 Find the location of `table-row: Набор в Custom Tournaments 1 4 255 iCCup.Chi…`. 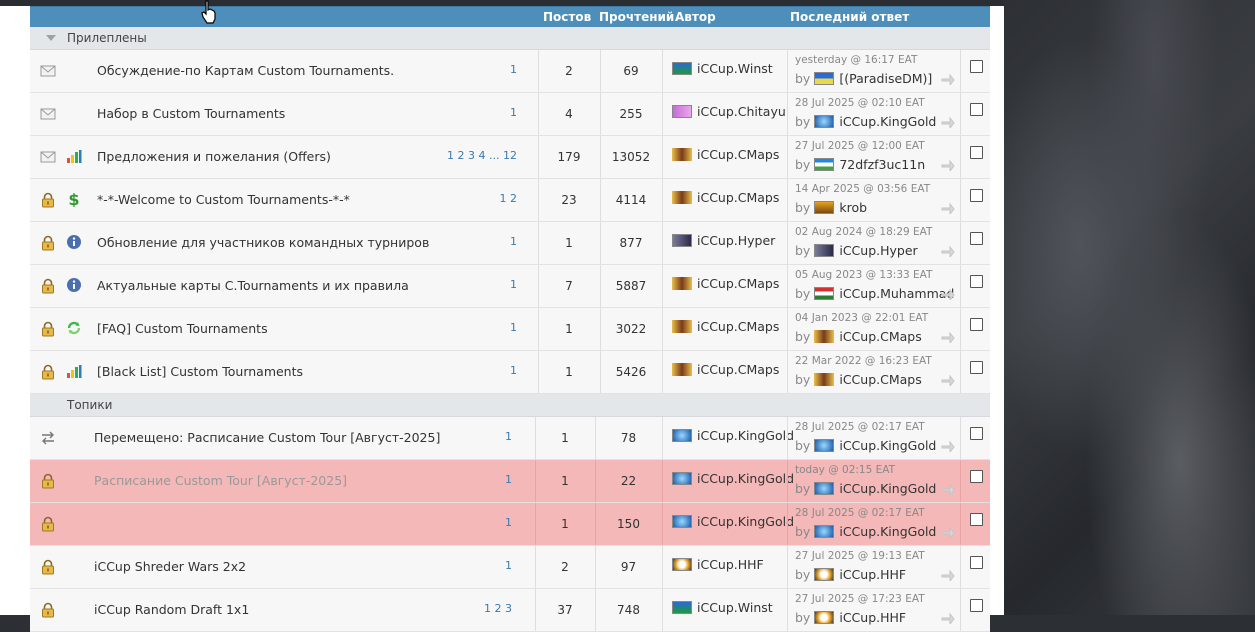

table-row: Набор в Custom Tournaments 1 4 255 iCCup.Chi… is located at coordinates (510, 114).